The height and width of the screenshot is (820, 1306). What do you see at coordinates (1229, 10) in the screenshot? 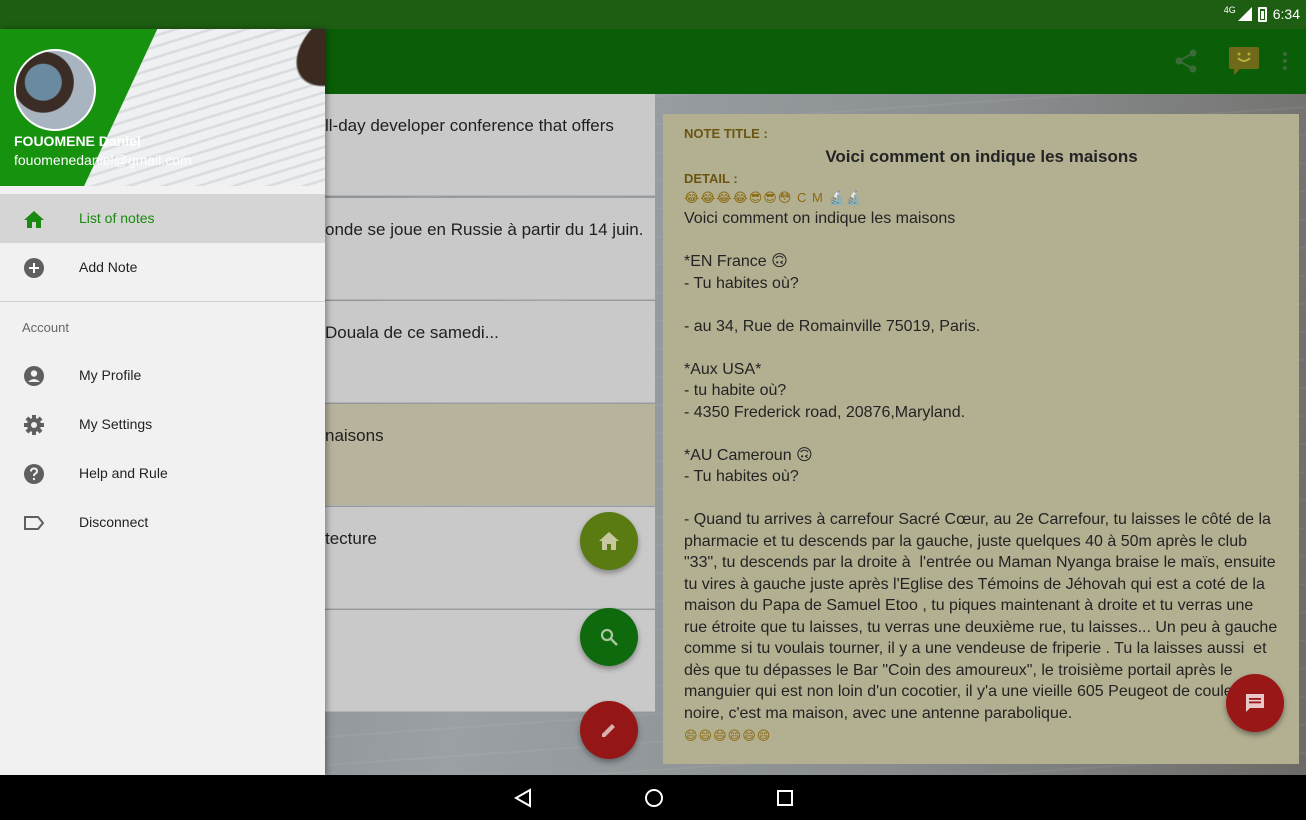
I see `network-type: 4G` at bounding box center [1229, 10].